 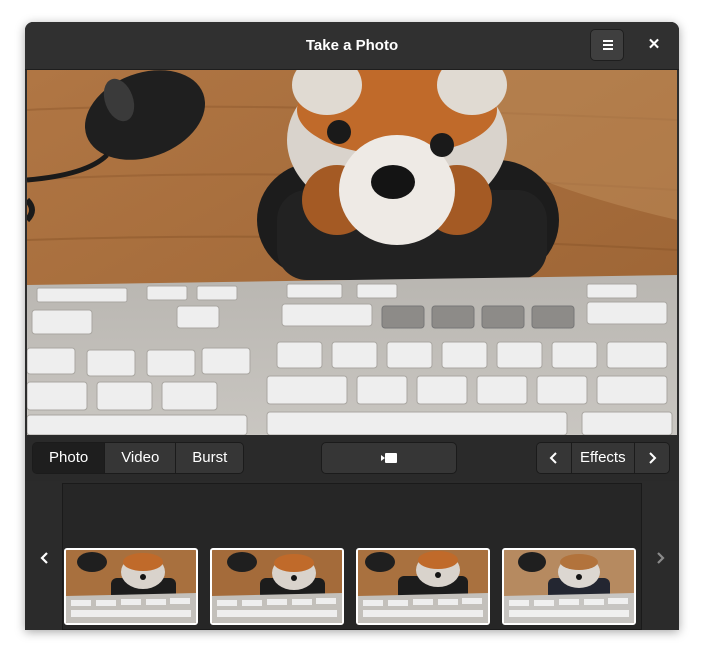 I want to click on gallery-previous-button, so click(x=45, y=558).